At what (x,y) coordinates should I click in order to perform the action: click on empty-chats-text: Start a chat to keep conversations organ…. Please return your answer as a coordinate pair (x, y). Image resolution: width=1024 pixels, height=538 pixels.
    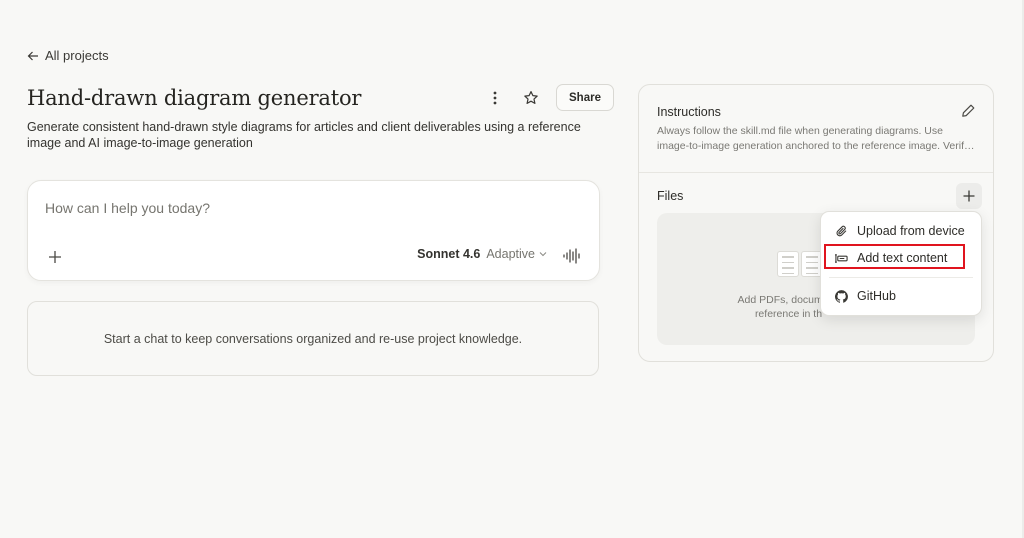
    Looking at the image, I should click on (313, 338).